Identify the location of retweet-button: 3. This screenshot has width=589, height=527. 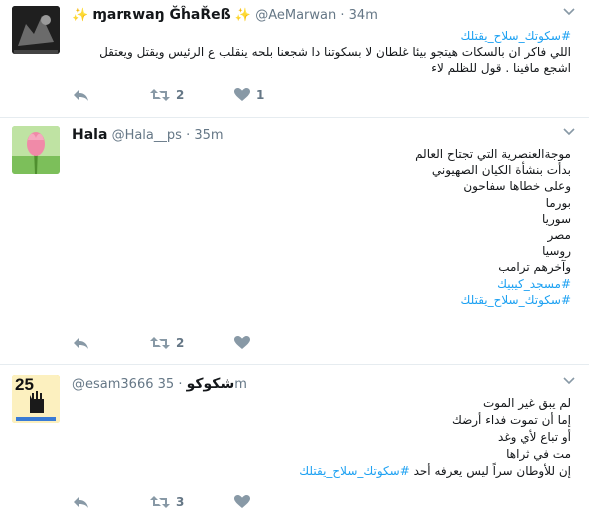
(167, 502).